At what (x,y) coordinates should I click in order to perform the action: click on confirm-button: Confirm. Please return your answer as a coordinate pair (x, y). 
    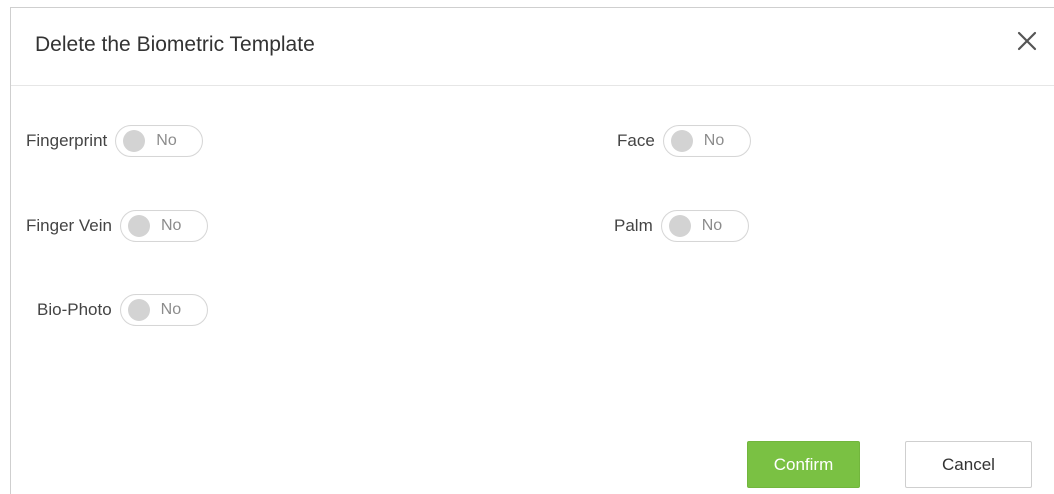
    Looking at the image, I should click on (803, 464).